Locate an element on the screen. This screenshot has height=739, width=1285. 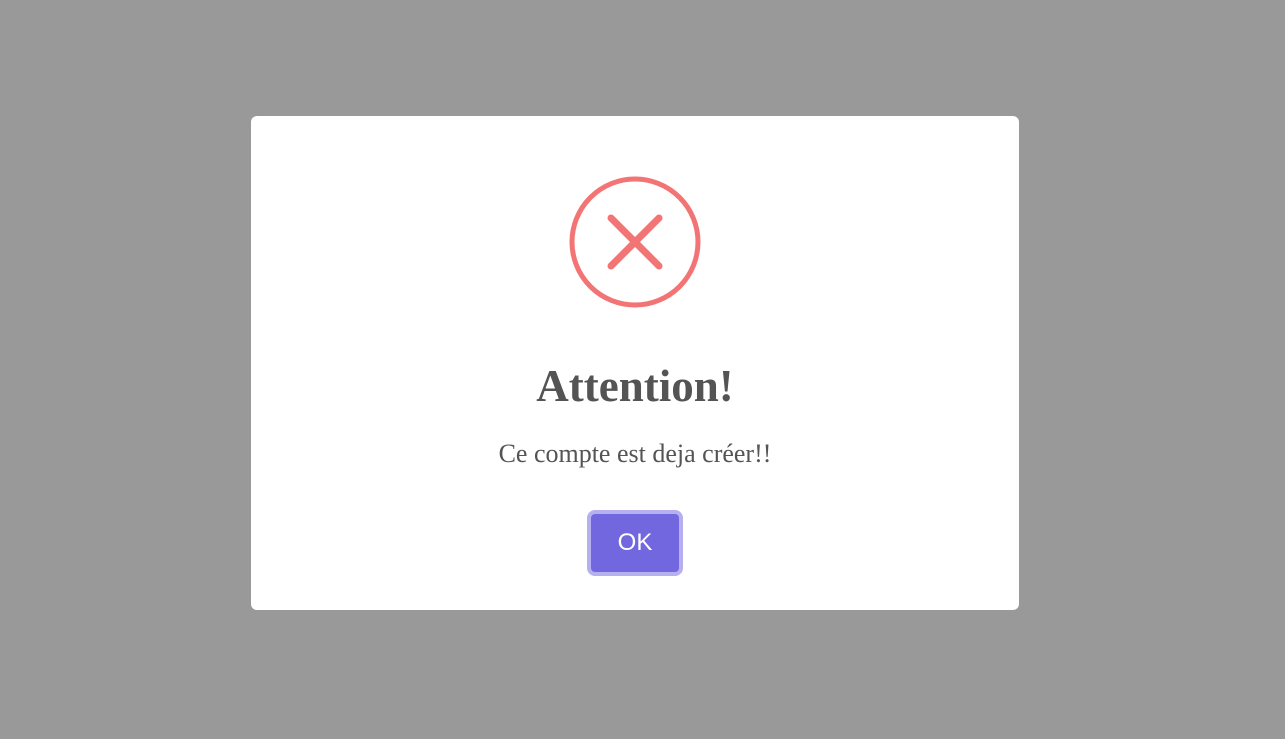
ok-button: OK is located at coordinates (635, 543).